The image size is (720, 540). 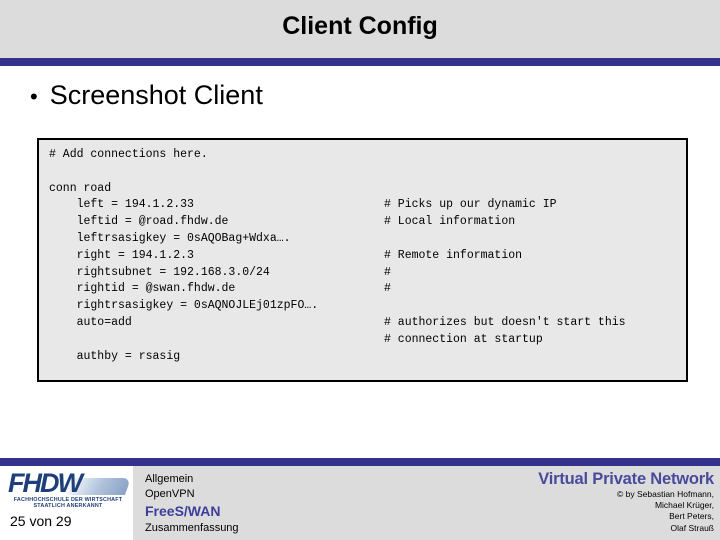 I want to click on presentation-title: Virtual Private Network, so click(x=626, y=479).